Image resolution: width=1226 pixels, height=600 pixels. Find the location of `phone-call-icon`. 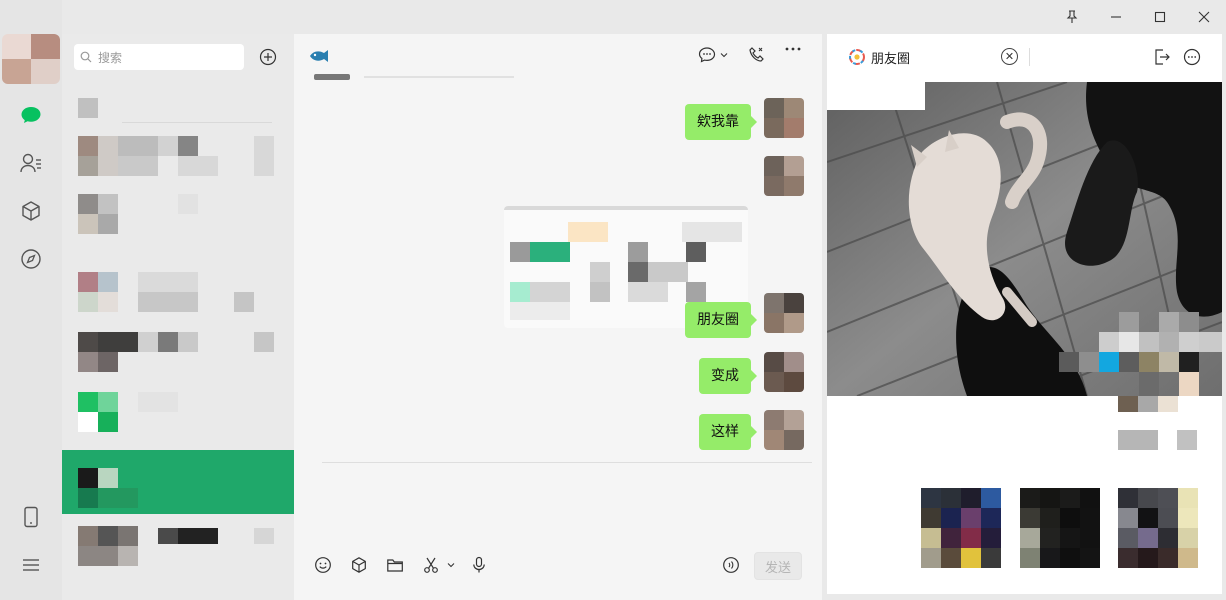

phone-call-icon is located at coordinates (756, 54).